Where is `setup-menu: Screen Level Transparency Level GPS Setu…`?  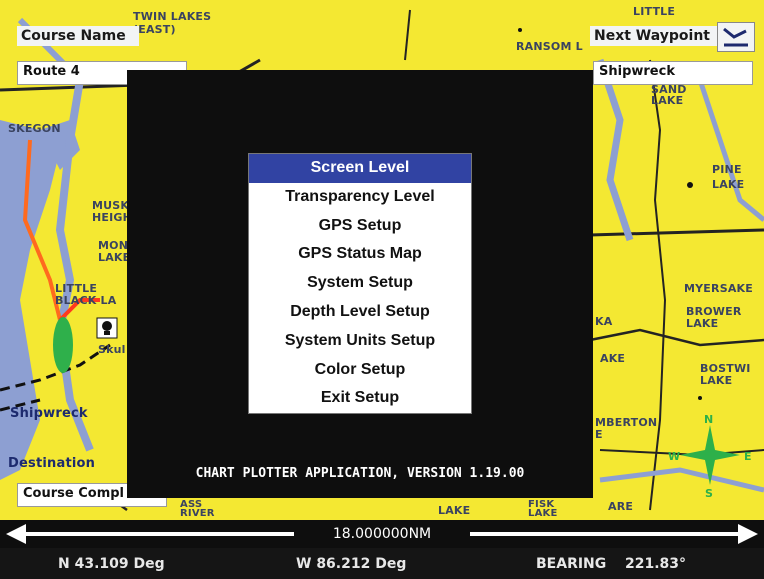
setup-menu: Screen Level Transparency Level GPS Setu… is located at coordinates (360, 284).